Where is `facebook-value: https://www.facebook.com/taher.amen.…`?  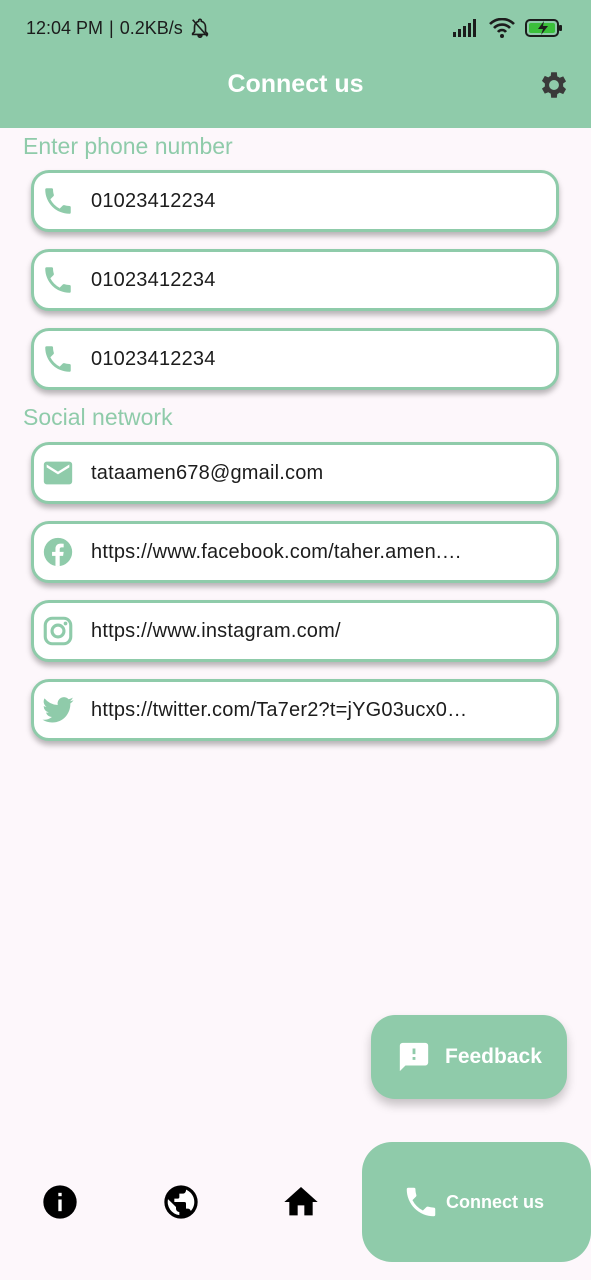
facebook-value: https://www.facebook.com/taher.amen.… is located at coordinates (276, 551).